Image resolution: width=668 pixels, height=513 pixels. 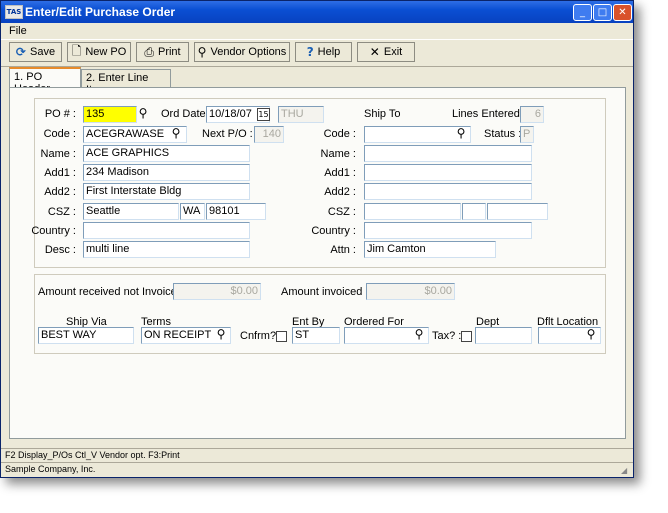 What do you see at coordinates (166, 249) in the screenshot?
I see `desc-field: multi line` at bounding box center [166, 249].